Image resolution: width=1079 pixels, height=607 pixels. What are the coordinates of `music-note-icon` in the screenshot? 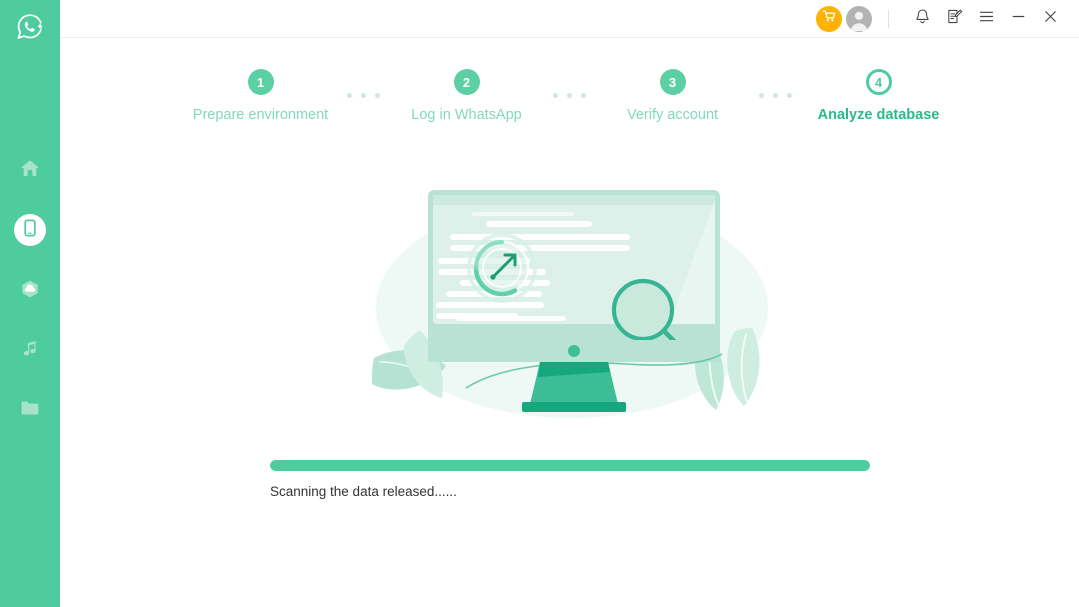 It's located at (30, 350).